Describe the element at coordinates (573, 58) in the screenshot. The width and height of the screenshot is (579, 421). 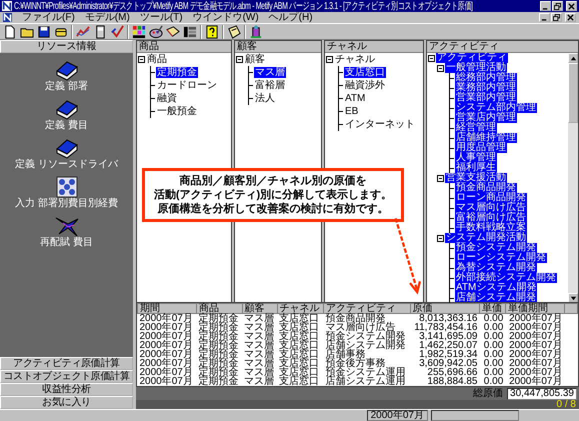
I see `scroll-up-button` at that location.